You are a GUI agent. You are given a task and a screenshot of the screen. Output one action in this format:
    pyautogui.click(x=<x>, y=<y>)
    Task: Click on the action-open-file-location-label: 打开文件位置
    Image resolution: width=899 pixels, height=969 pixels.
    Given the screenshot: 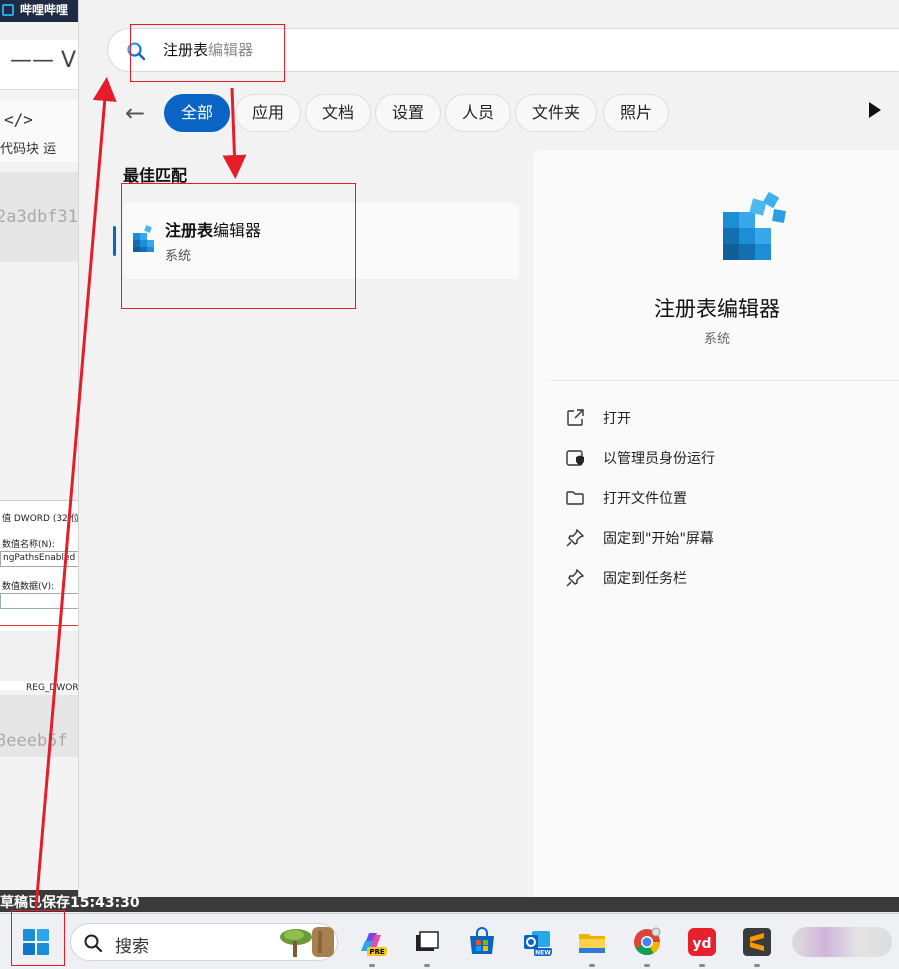 What is the action you would take?
    pyautogui.click(x=645, y=499)
    